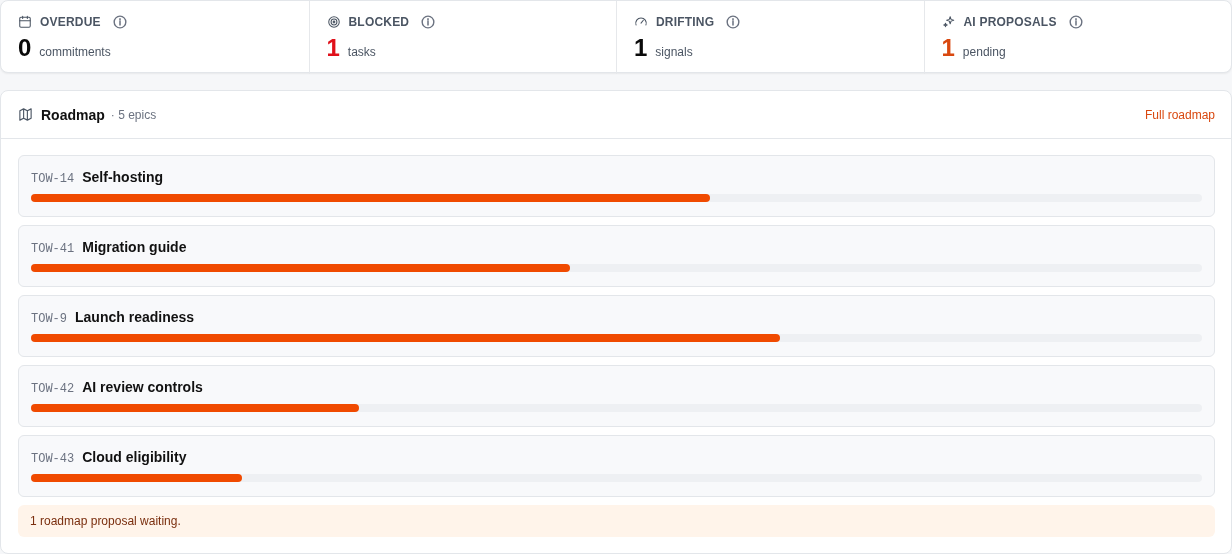 The width and height of the screenshot is (1232, 554). Describe the element at coordinates (379, 22) in the screenshot. I see `stat-label: BLOCKED` at that location.